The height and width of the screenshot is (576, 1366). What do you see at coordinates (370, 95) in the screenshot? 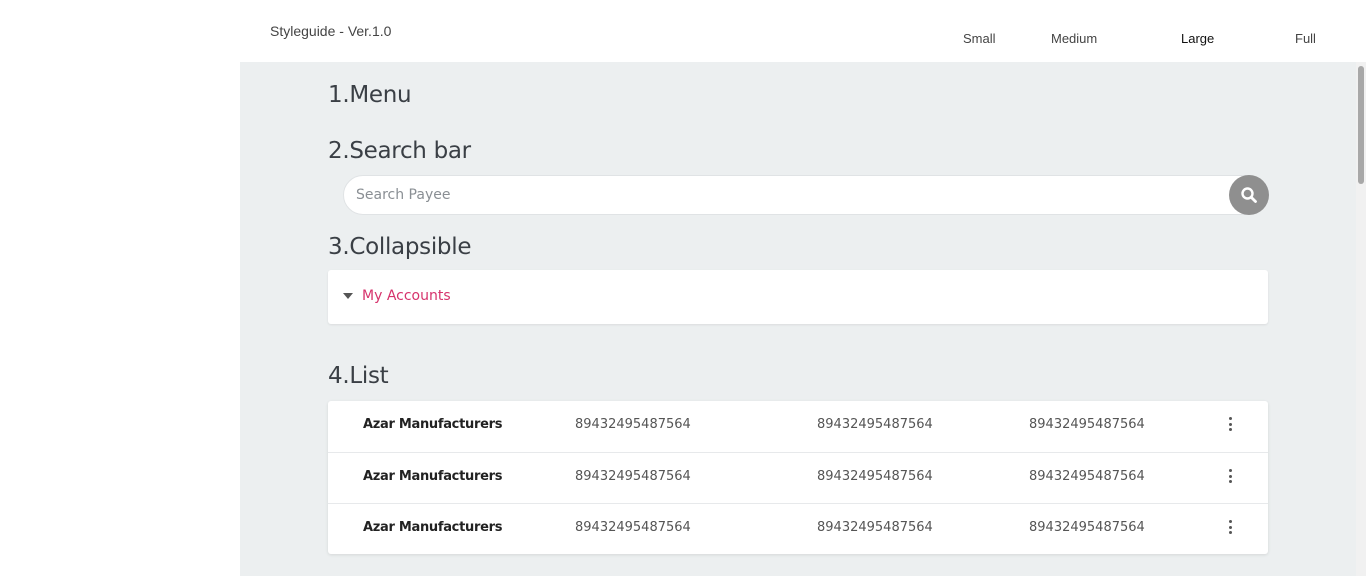
I see `section-title-menu: 1.Menu` at bounding box center [370, 95].